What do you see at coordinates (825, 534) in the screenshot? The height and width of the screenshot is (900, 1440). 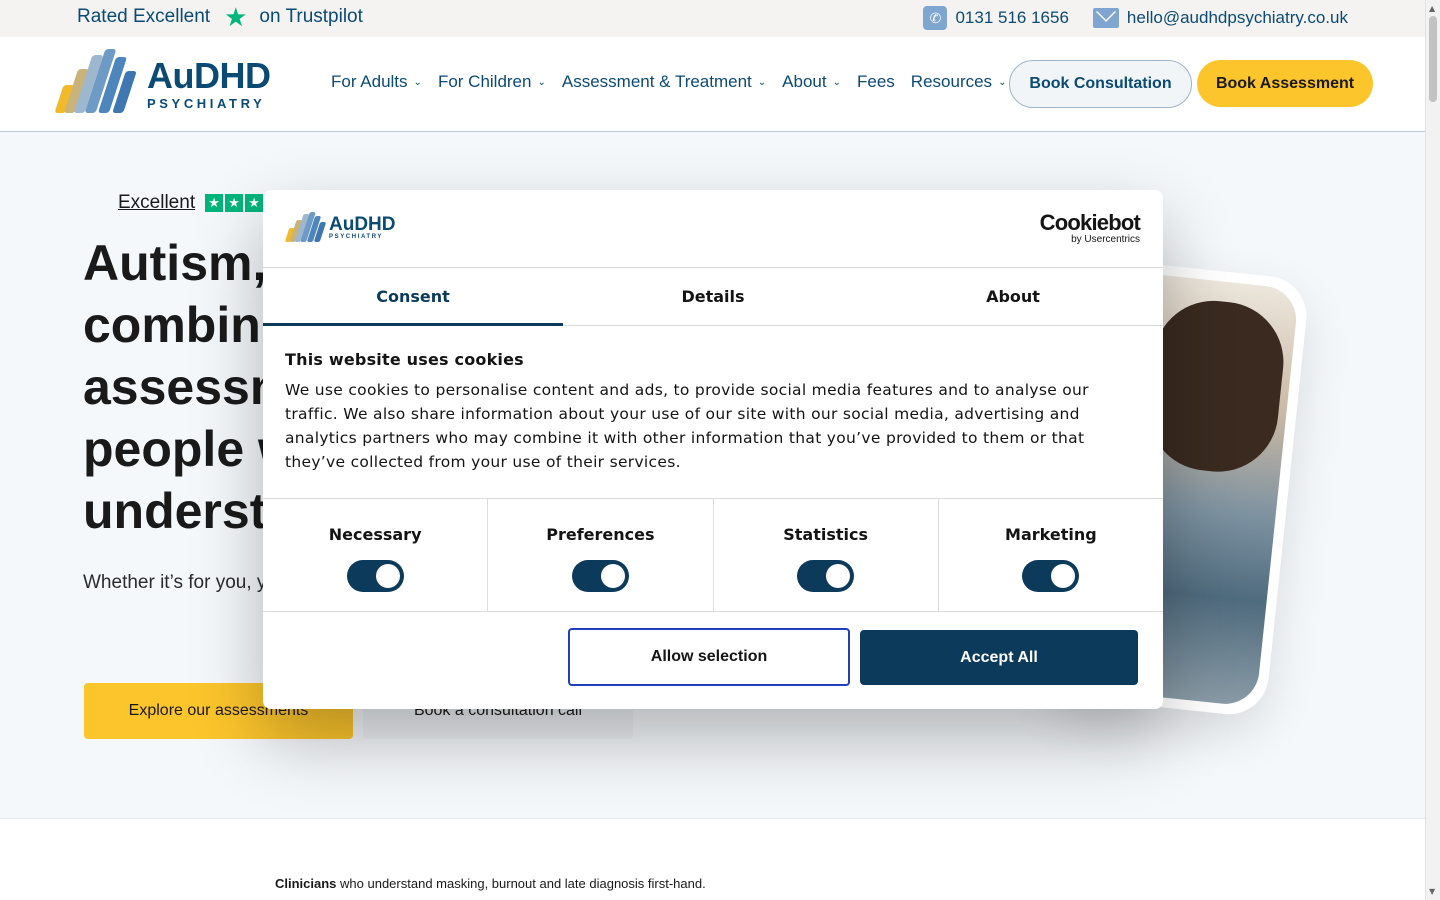 I see `category-label: Statistics` at bounding box center [825, 534].